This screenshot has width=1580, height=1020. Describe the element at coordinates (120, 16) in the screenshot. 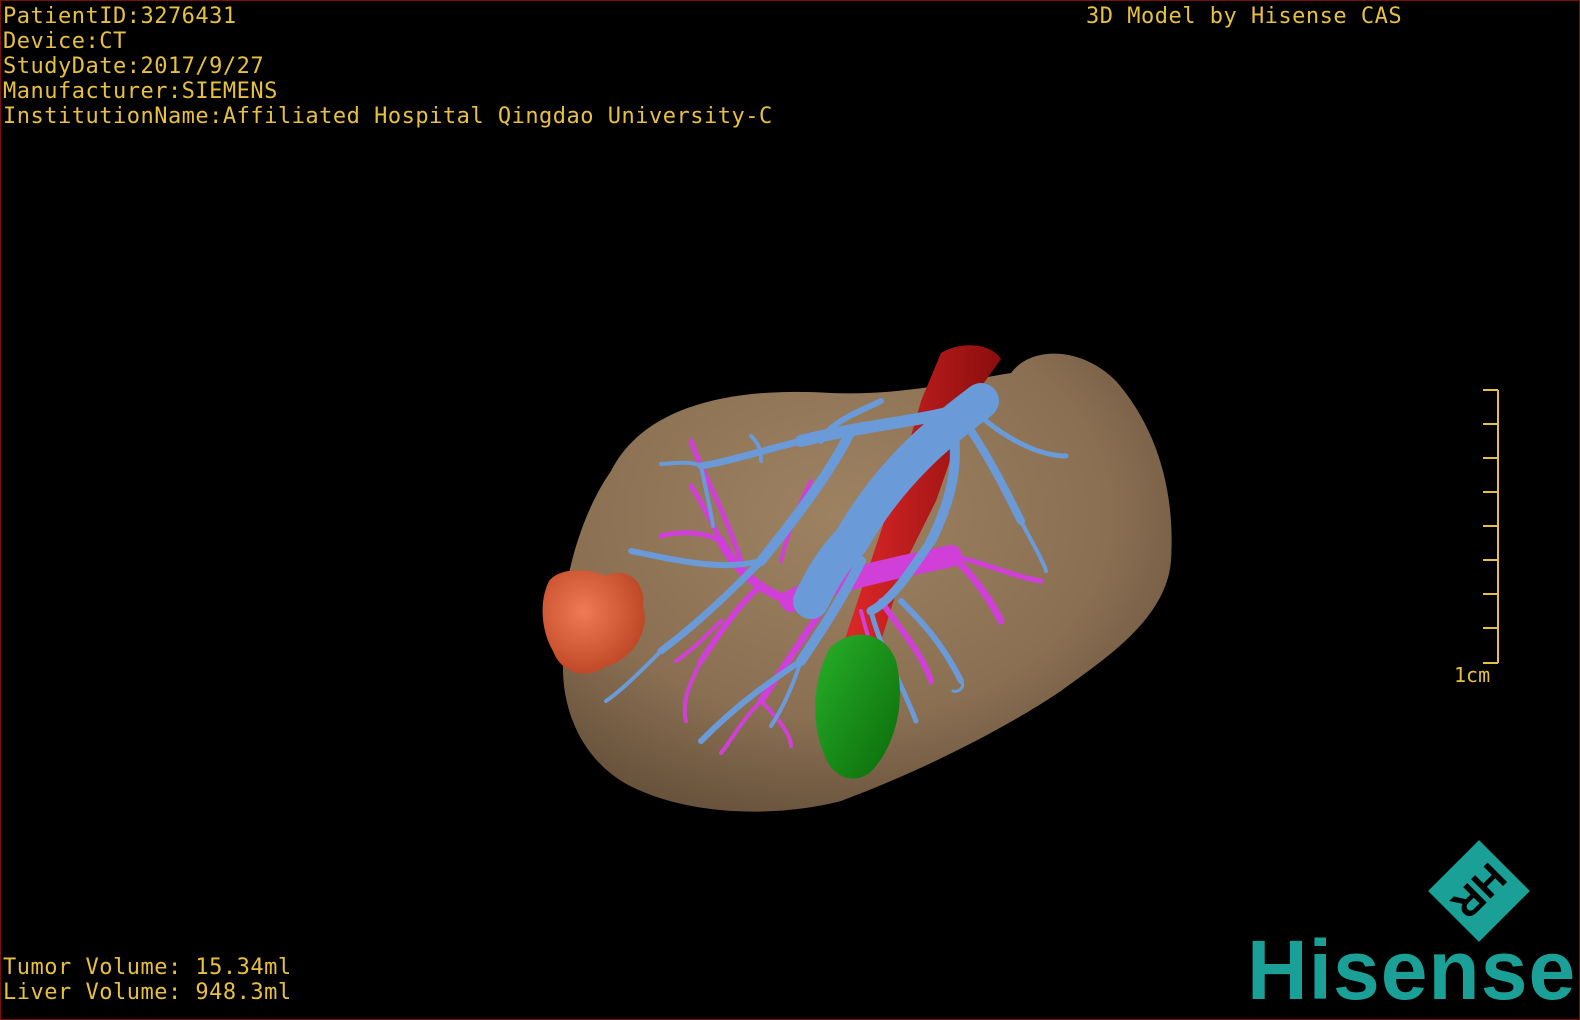

I see `patient-id: PatientID:3276431` at that location.